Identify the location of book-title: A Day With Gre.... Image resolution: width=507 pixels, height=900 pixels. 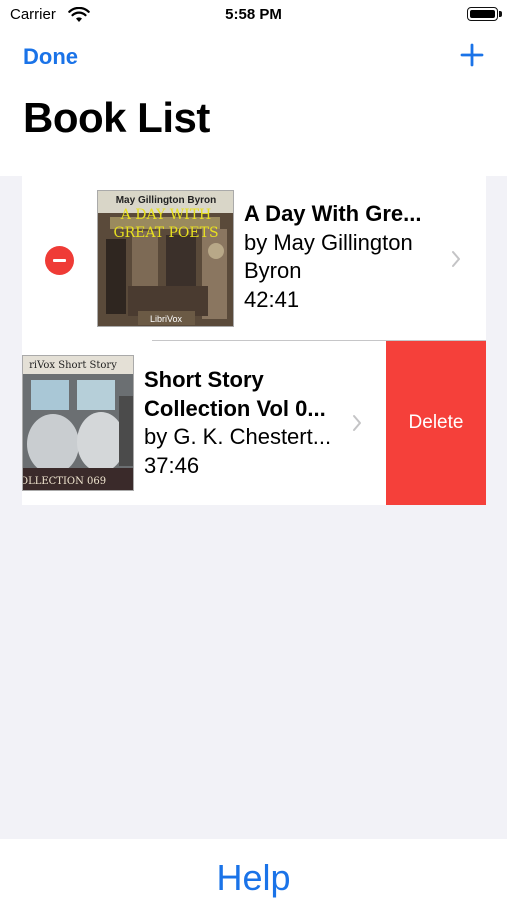
(333, 213).